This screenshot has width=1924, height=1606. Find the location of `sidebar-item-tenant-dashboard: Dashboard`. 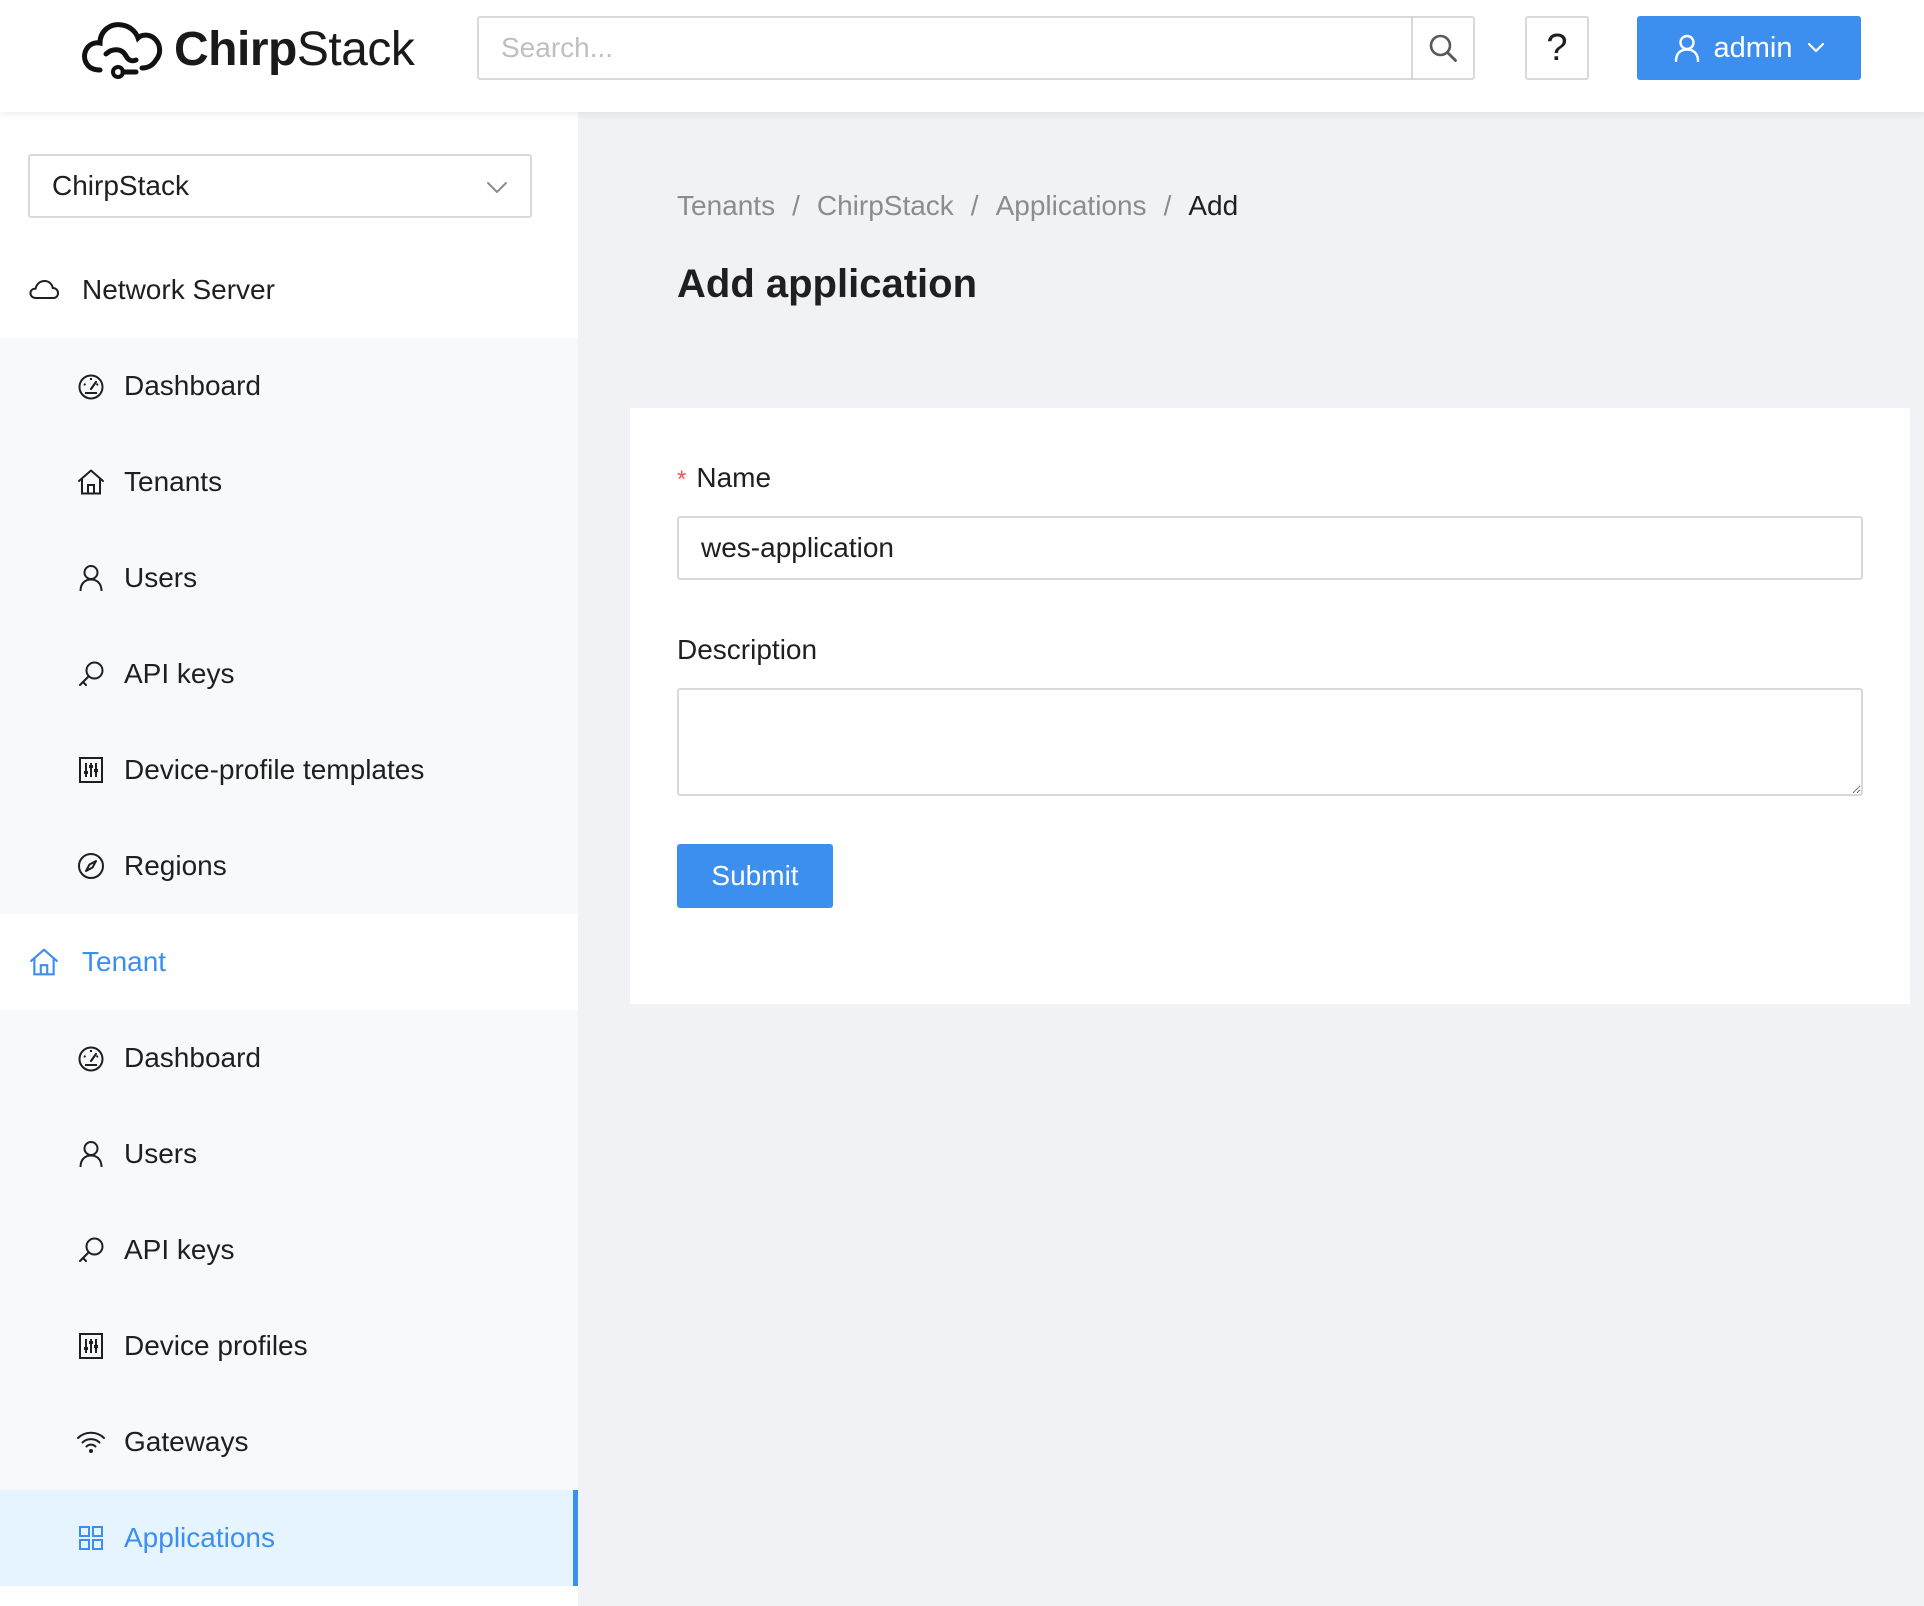

sidebar-item-tenant-dashboard: Dashboard is located at coordinates (289, 1058).